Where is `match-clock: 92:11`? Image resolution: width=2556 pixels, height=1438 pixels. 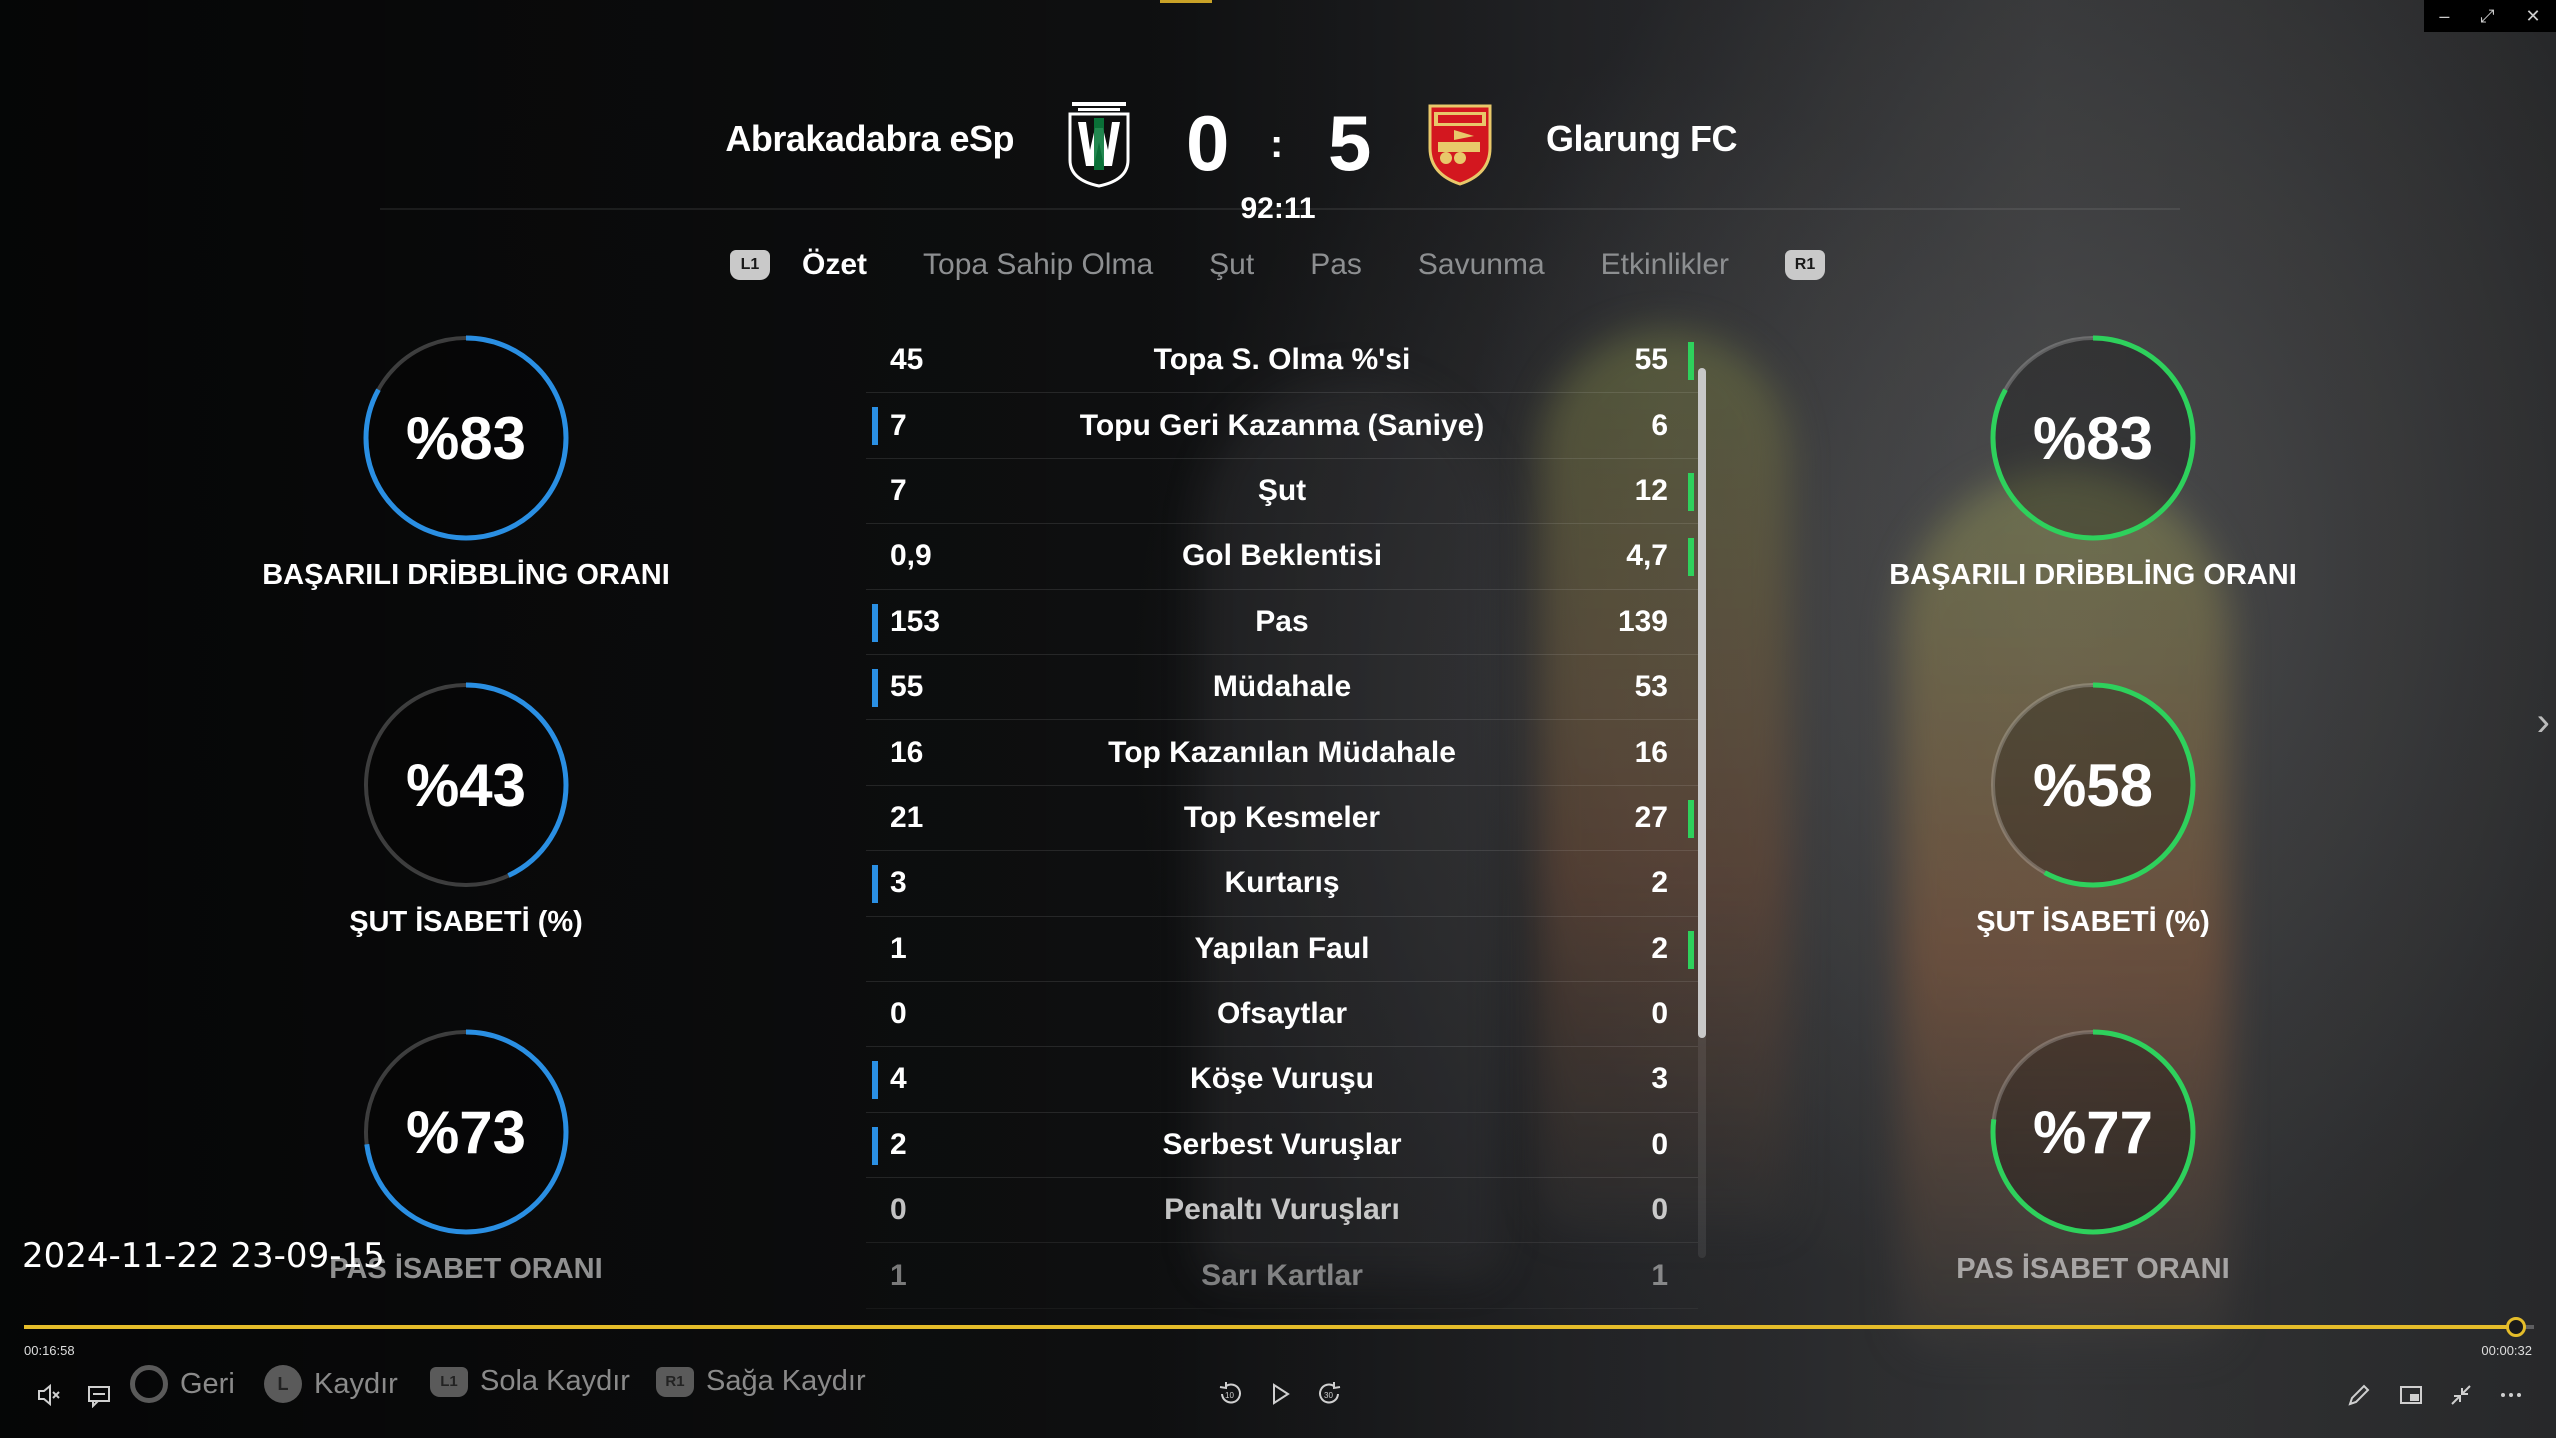
match-clock: 92:11 is located at coordinates (1278, 208).